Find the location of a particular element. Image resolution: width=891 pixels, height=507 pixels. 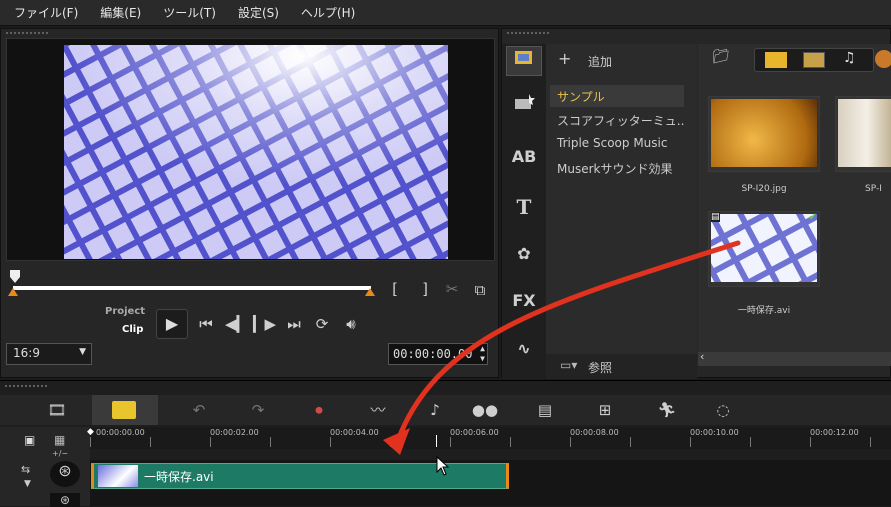

timeline-view-tab is located at coordinates (125, 410).